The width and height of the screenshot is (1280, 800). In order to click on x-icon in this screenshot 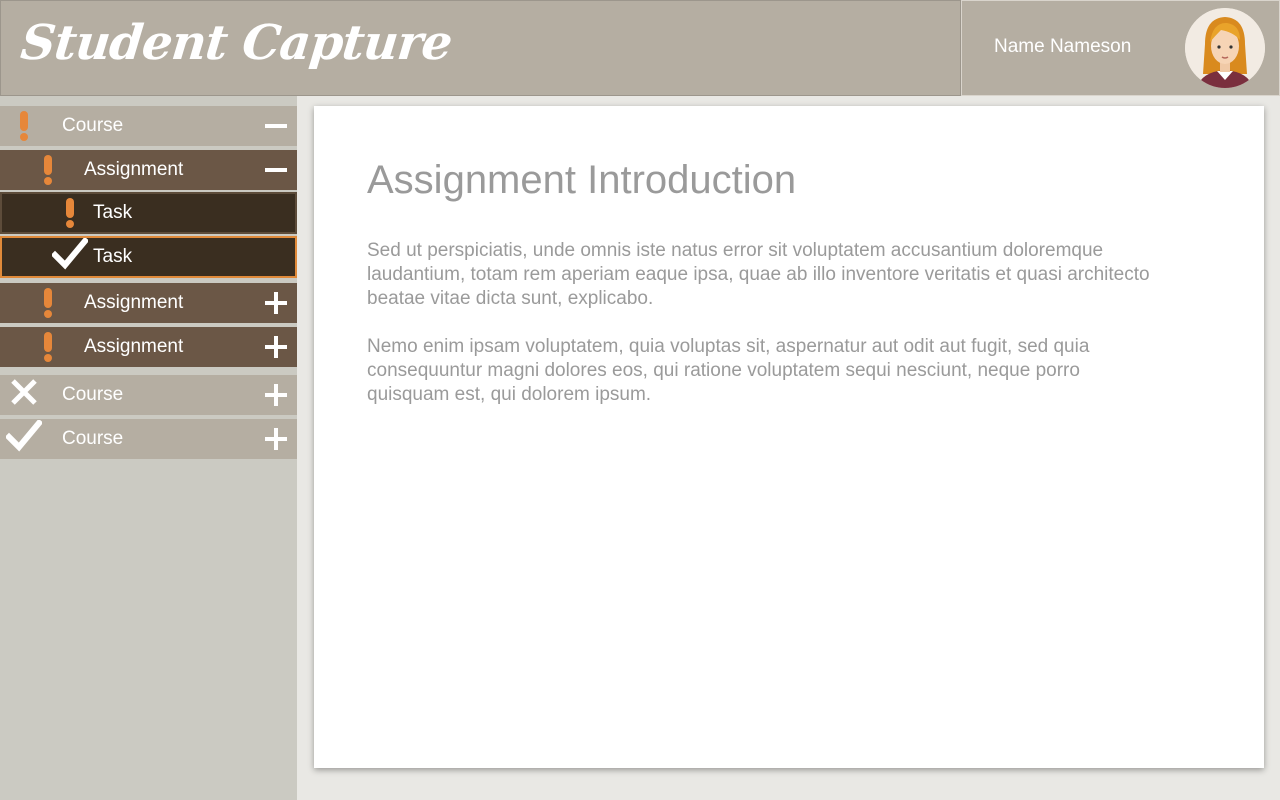, I will do `click(24, 395)`.